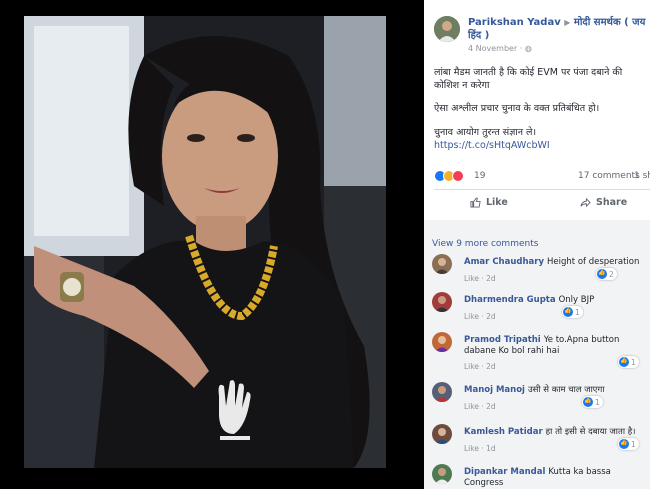 The image size is (650, 489). Describe the element at coordinates (503, 432) in the screenshot. I see `commenter-name: Kamlesh Patidar` at that location.